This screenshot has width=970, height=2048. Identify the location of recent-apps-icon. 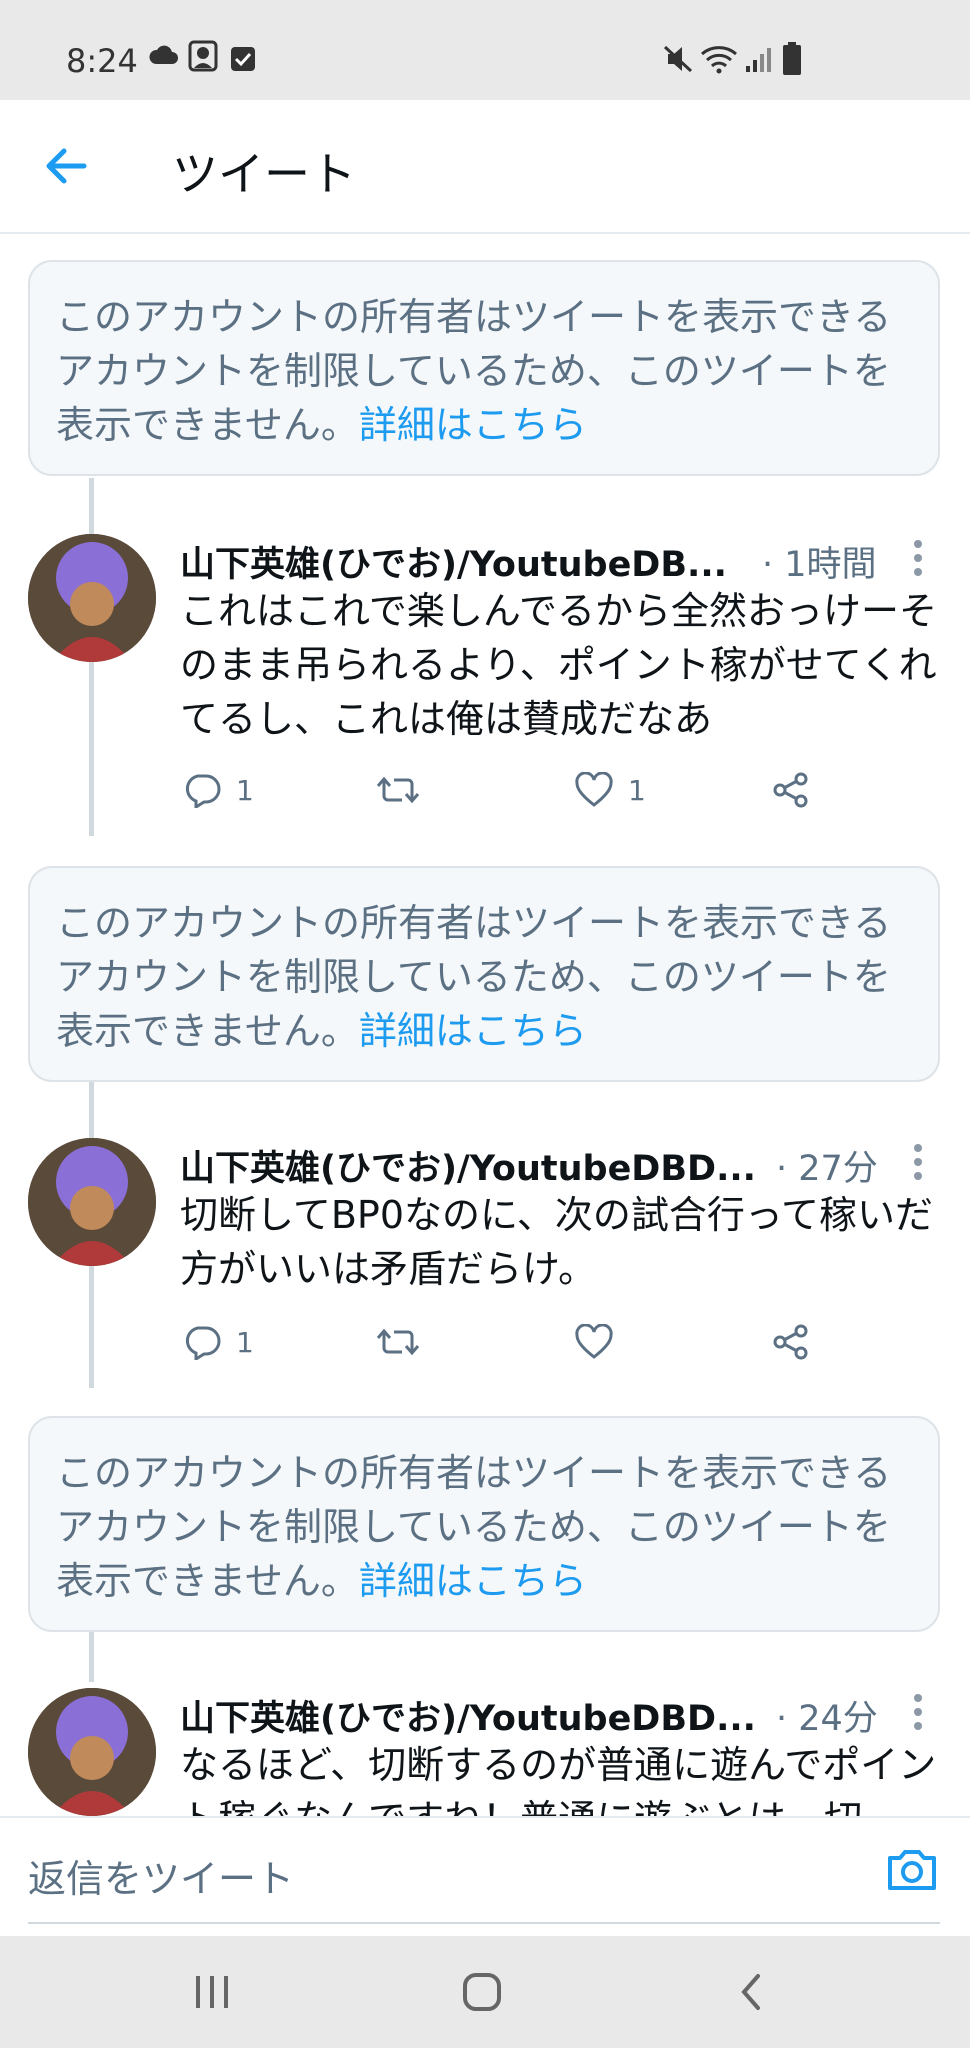
(212, 1992).